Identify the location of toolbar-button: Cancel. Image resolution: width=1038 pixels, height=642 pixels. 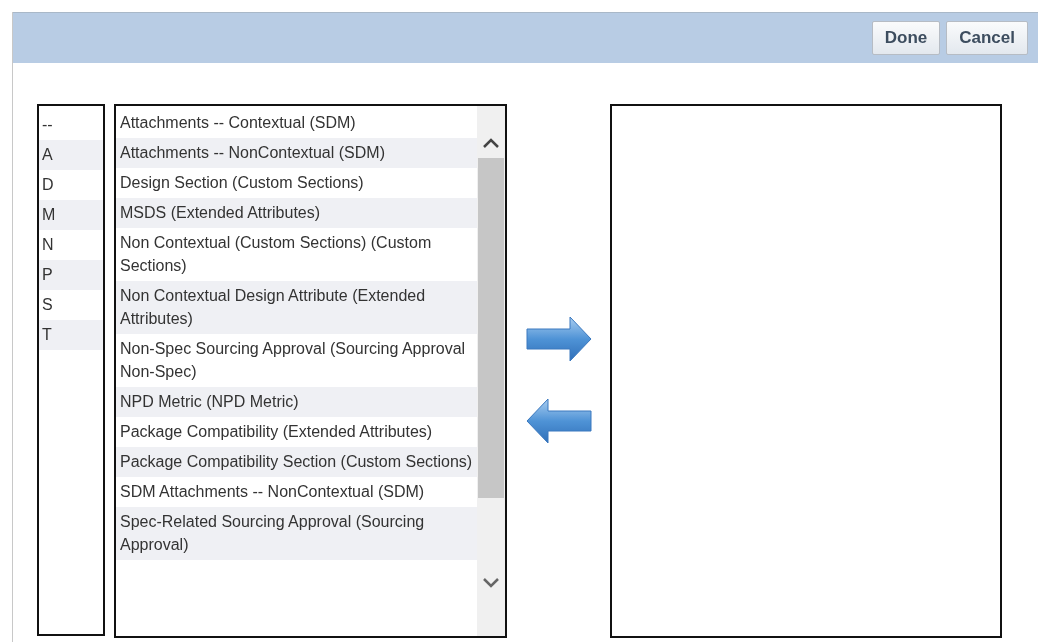
(987, 38).